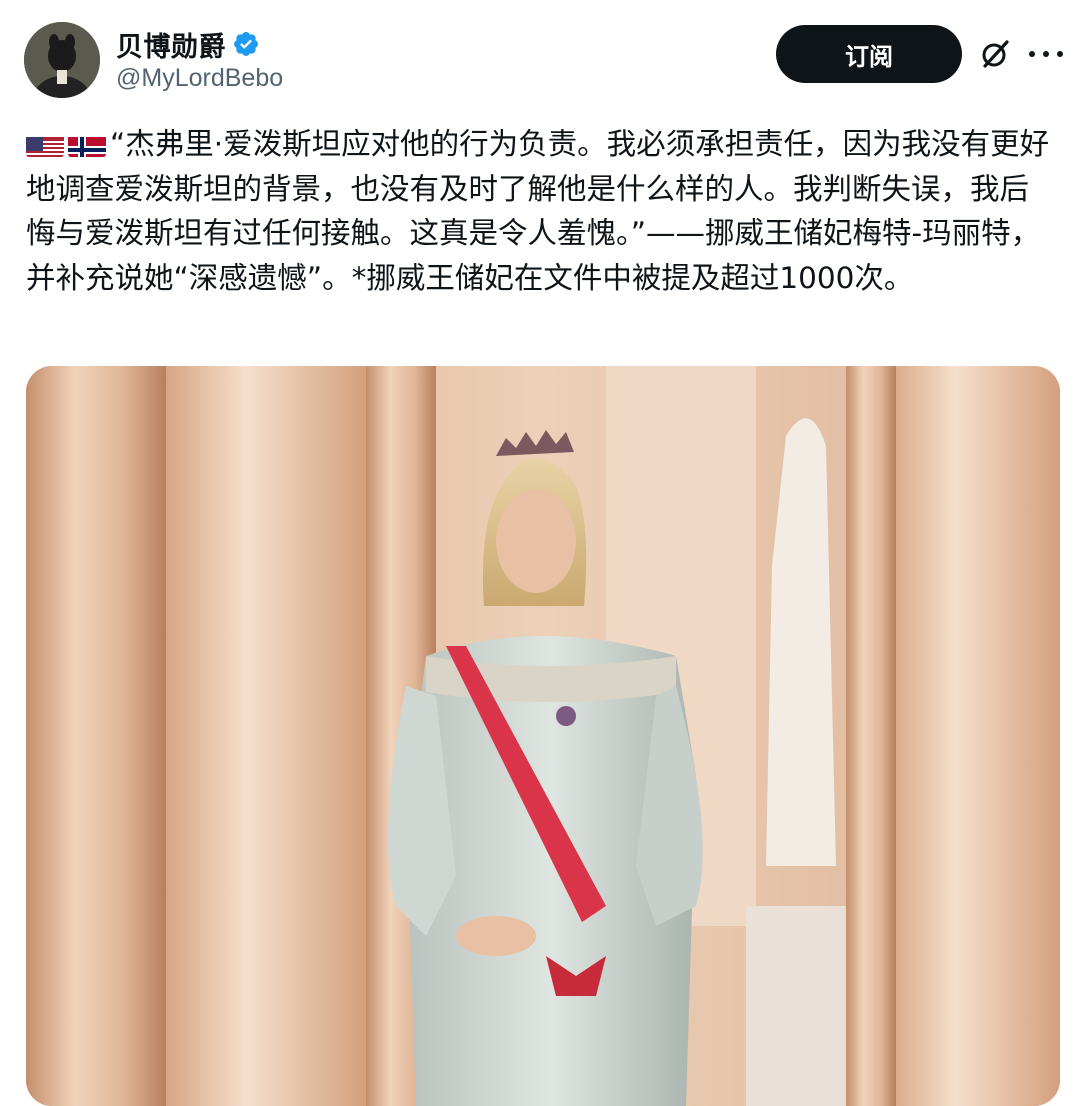  Describe the element at coordinates (171, 44) in the screenshot. I see `display-name: 贝博勋爵` at that location.